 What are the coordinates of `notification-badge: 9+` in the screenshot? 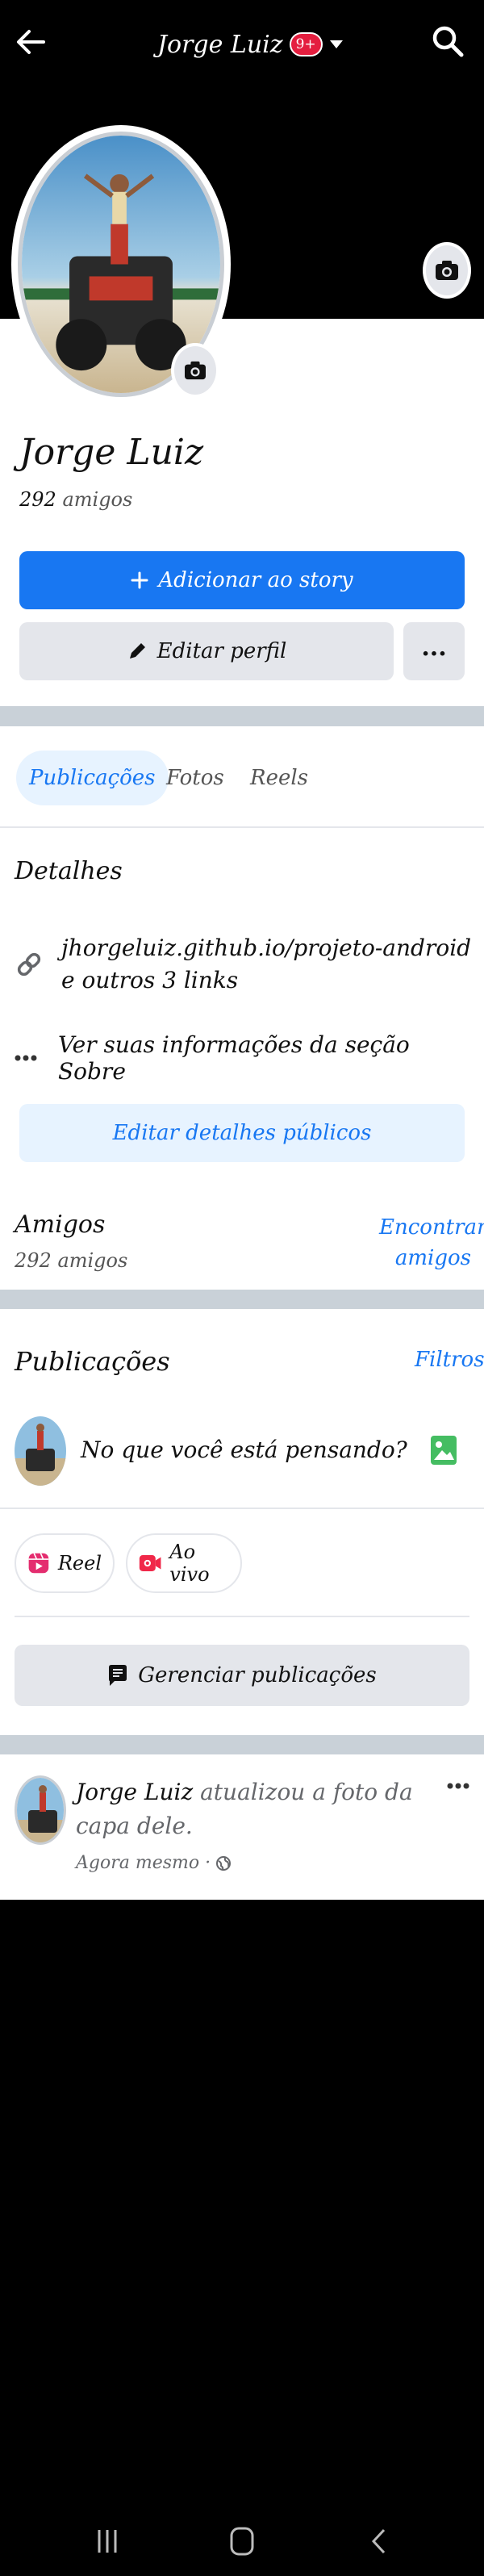 It's located at (306, 44).